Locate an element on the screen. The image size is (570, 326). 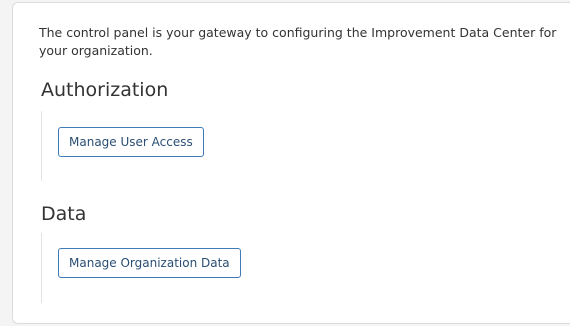
manage-user-access-button: Manage User Access is located at coordinates (131, 142).